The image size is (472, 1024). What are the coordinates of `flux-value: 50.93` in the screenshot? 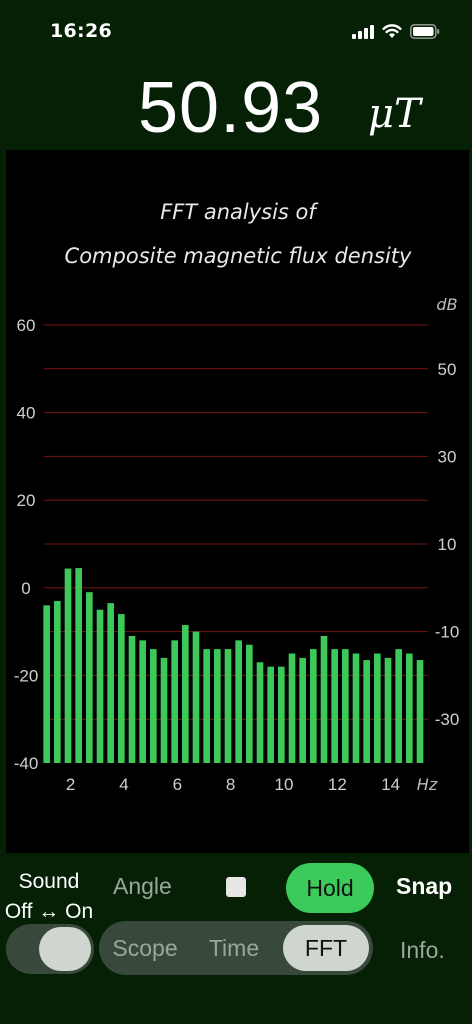 It's located at (231, 108).